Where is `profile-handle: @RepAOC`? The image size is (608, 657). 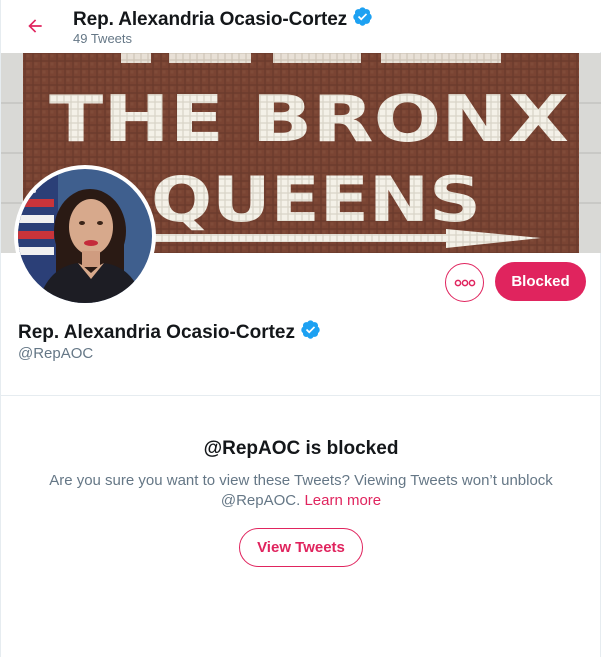 profile-handle: @RepAOC is located at coordinates (56, 353).